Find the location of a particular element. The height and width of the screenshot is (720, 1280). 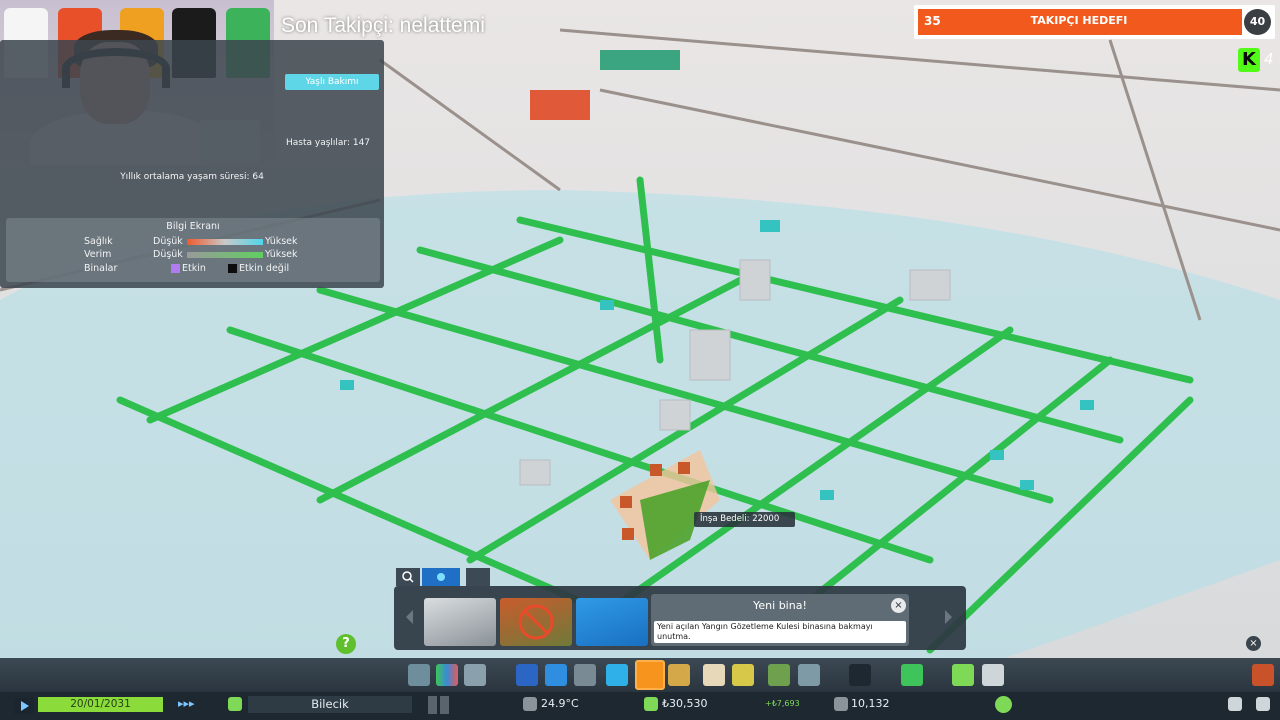

population: 10,132 is located at coordinates (870, 703).